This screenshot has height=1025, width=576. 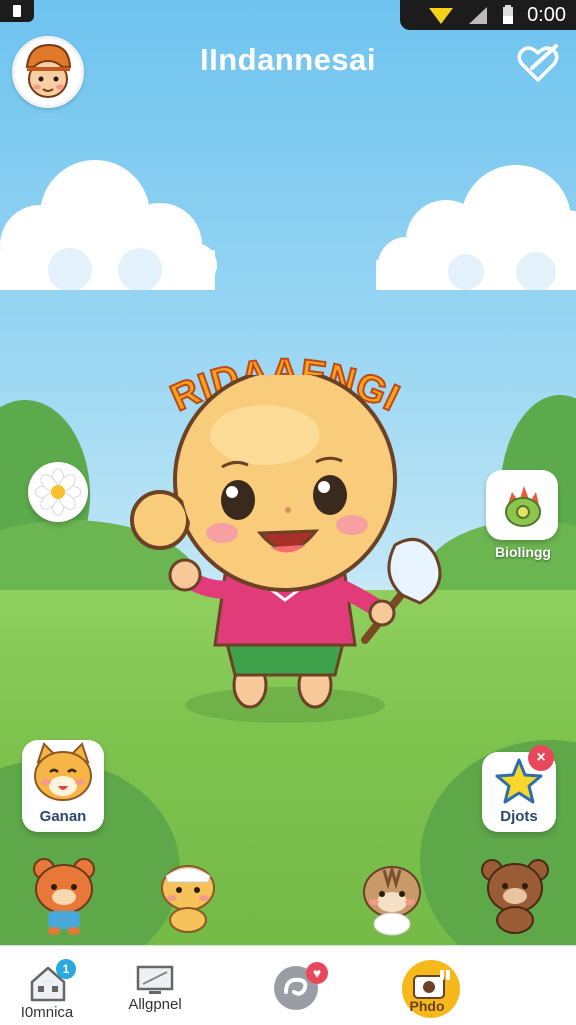 What do you see at coordinates (515, 896) in the screenshot?
I see `brown-bear-friend-icon` at bounding box center [515, 896].